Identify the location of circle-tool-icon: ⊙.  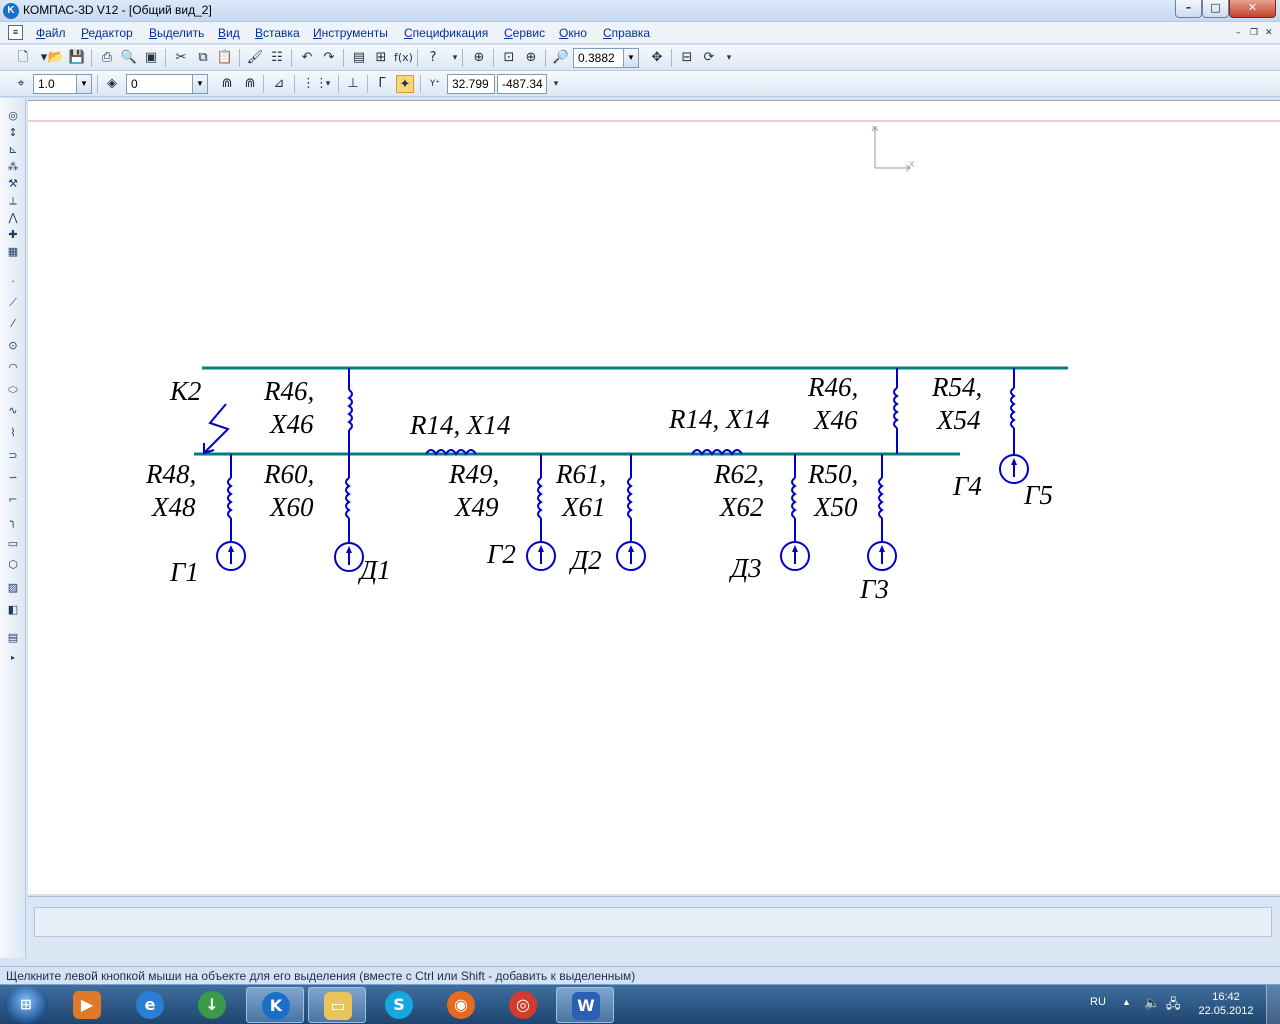
(13, 346).